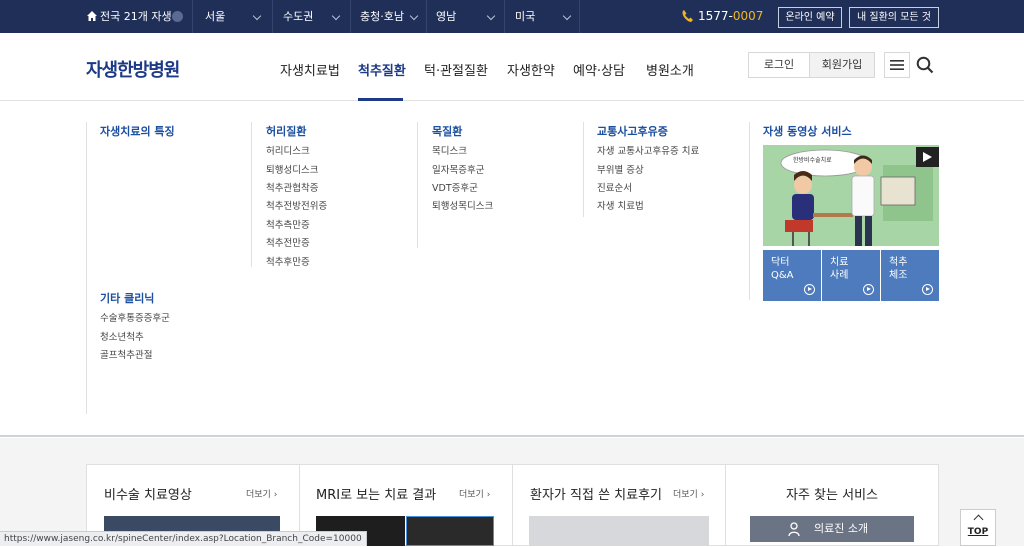 The height and width of the screenshot is (547, 1024). I want to click on tile-label: Q&A, so click(782, 275).